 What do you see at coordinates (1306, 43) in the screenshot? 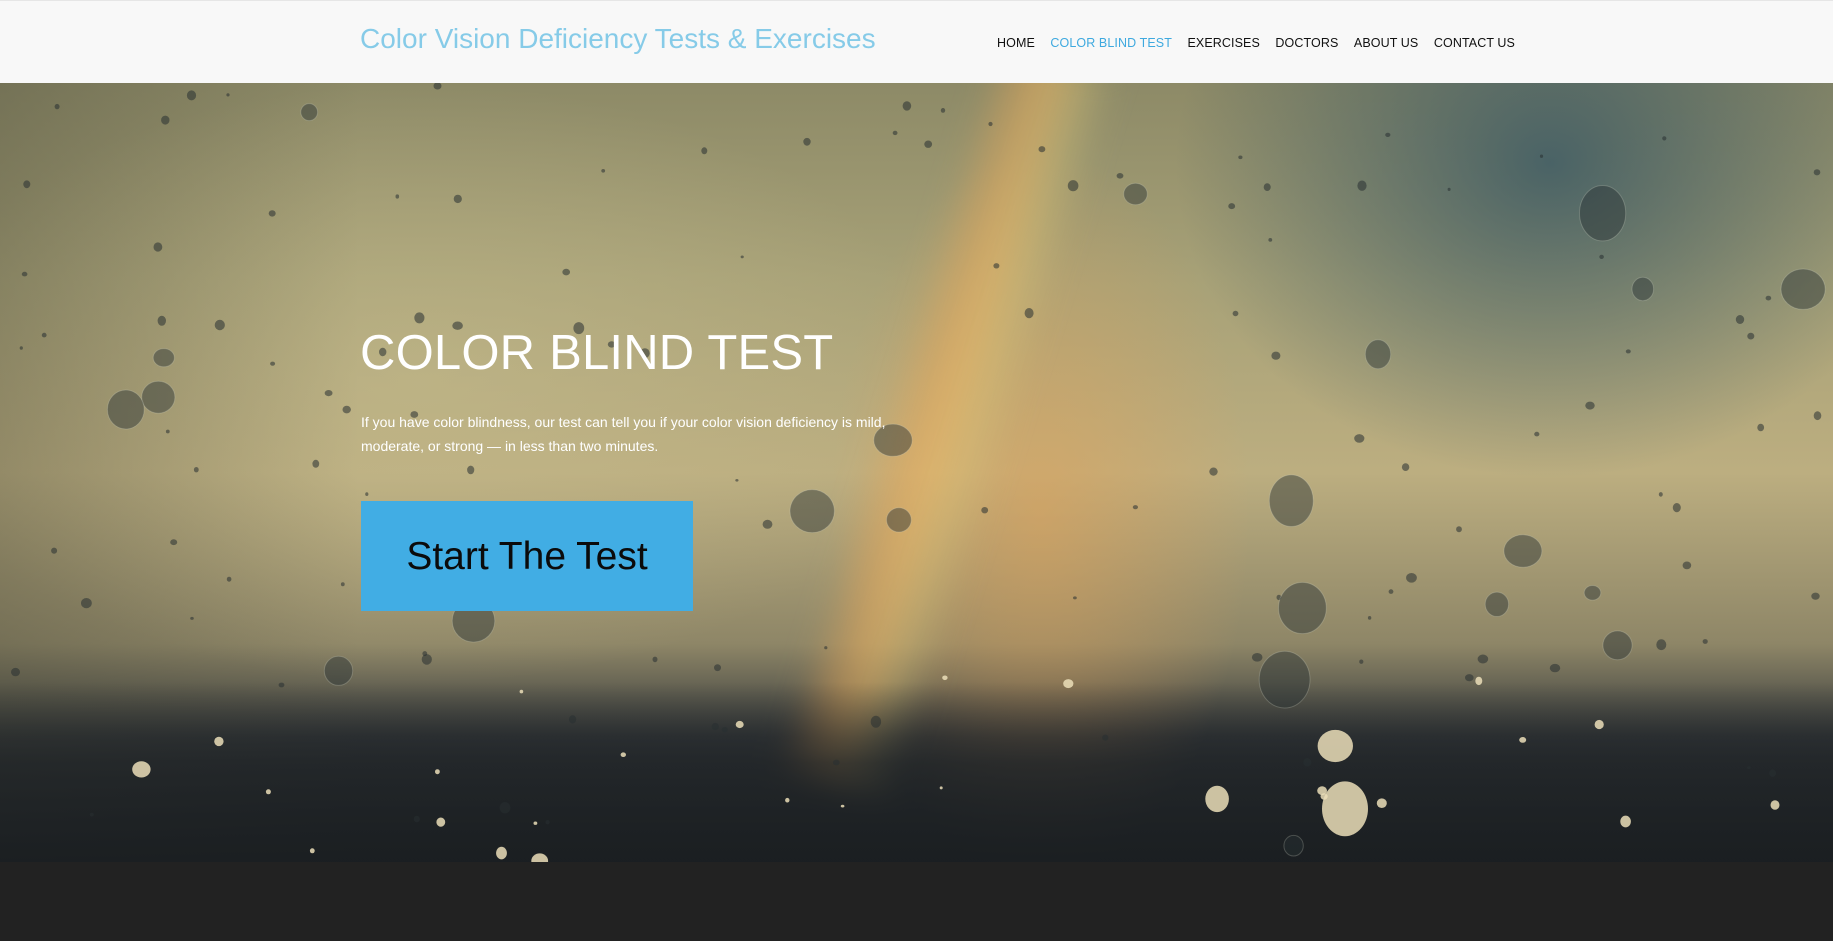
I see `nav-item-doctors: DOCTORS` at bounding box center [1306, 43].